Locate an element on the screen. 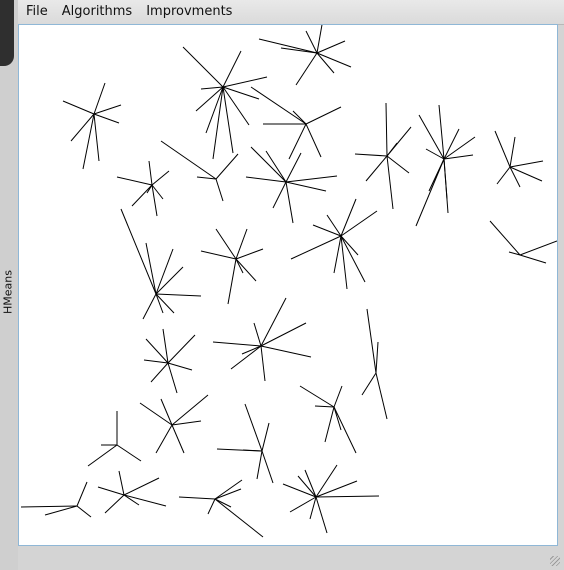 This screenshot has height=570, width=564. menu-file: File is located at coordinates (37, 12).